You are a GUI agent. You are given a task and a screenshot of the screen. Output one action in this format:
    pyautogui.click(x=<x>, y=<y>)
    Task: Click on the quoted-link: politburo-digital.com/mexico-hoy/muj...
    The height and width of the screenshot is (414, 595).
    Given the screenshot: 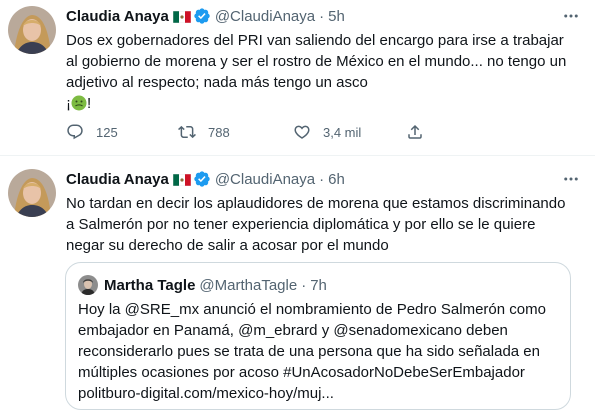 What is the action you would take?
    pyautogui.click(x=323, y=393)
    